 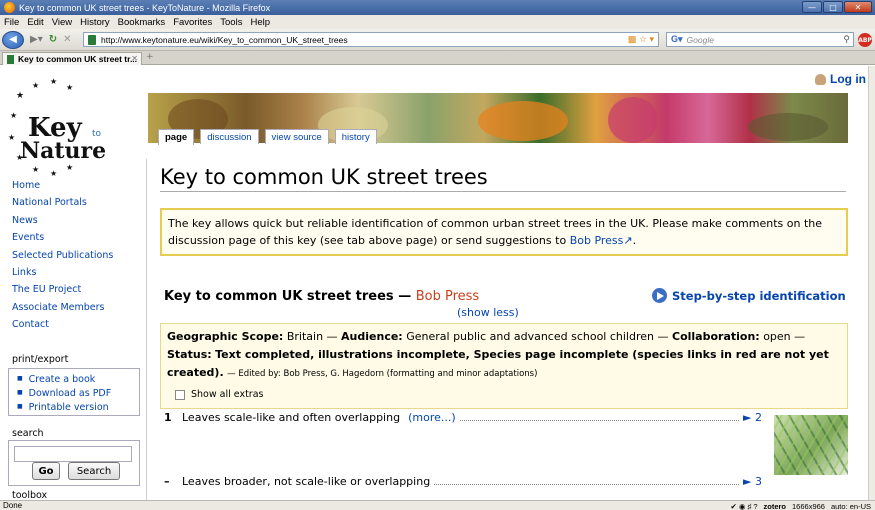 I want to click on site-favicon, so click(x=92, y=39).